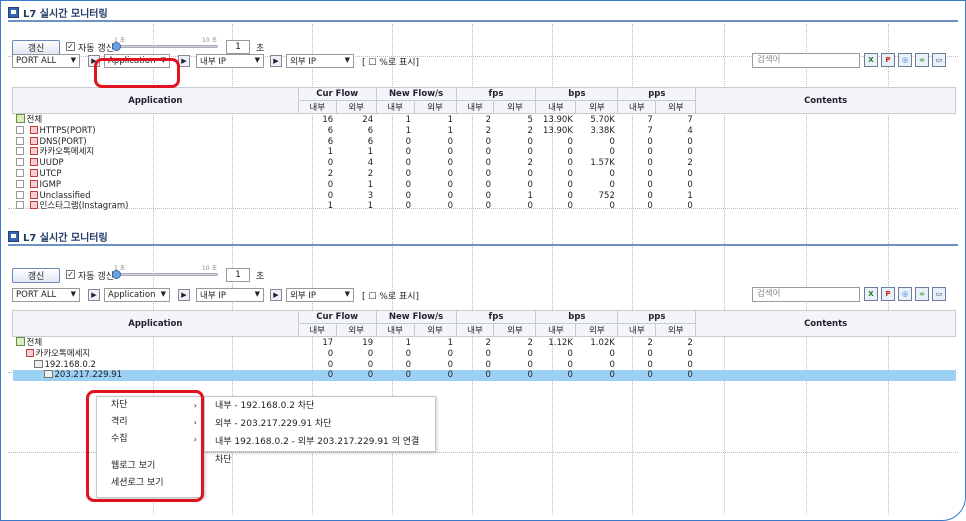 This screenshot has height=521, width=966. I want to click on table-row: 전체 17 19 1 1 2 2 1.12K 1.02K 2 2, so click(484, 343).